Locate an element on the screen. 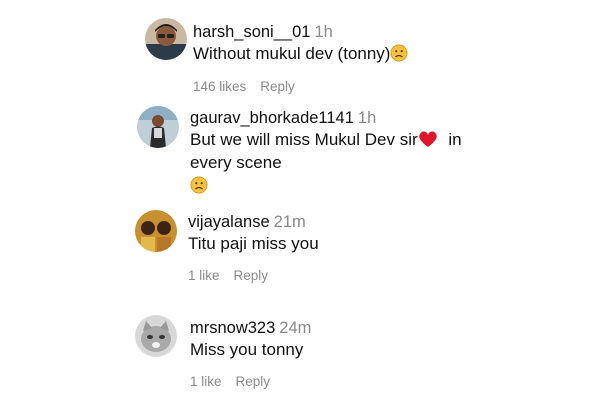  comment-text: Titu paji miss you is located at coordinates (253, 243).